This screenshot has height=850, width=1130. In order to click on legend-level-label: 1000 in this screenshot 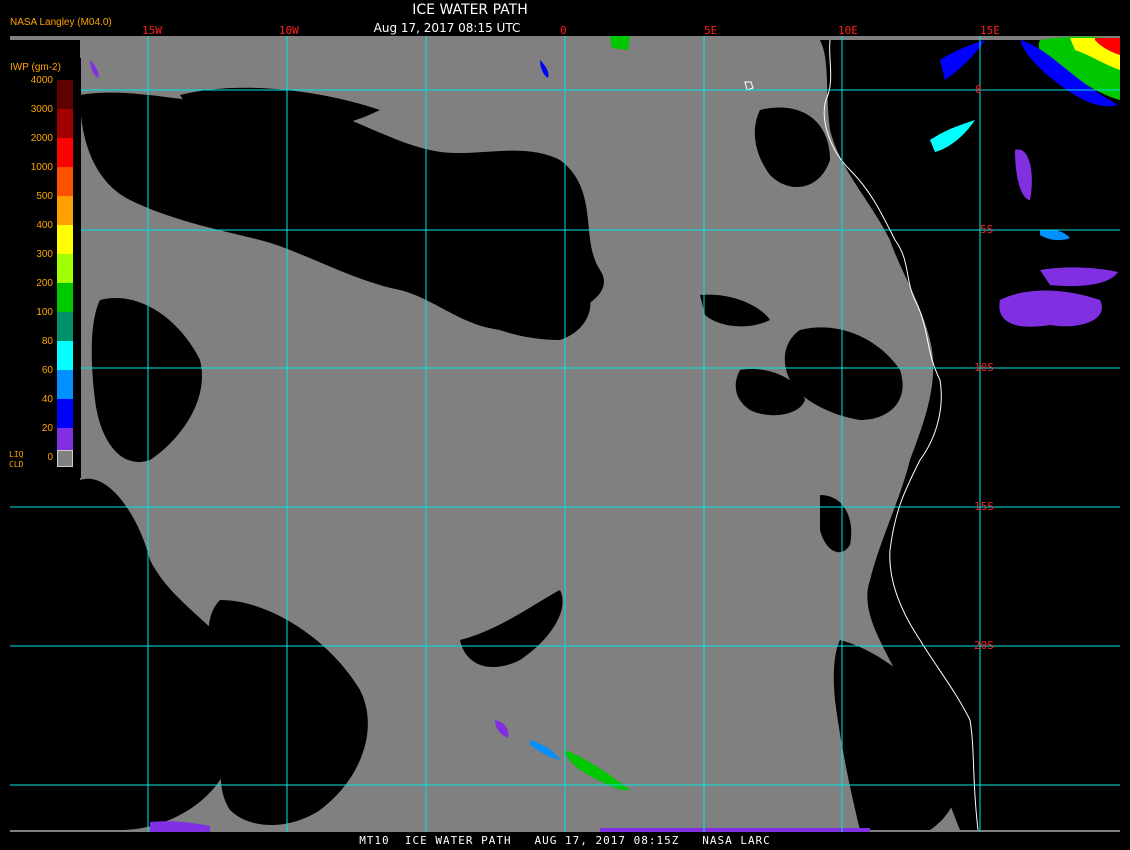, I will do `click(41, 167)`.